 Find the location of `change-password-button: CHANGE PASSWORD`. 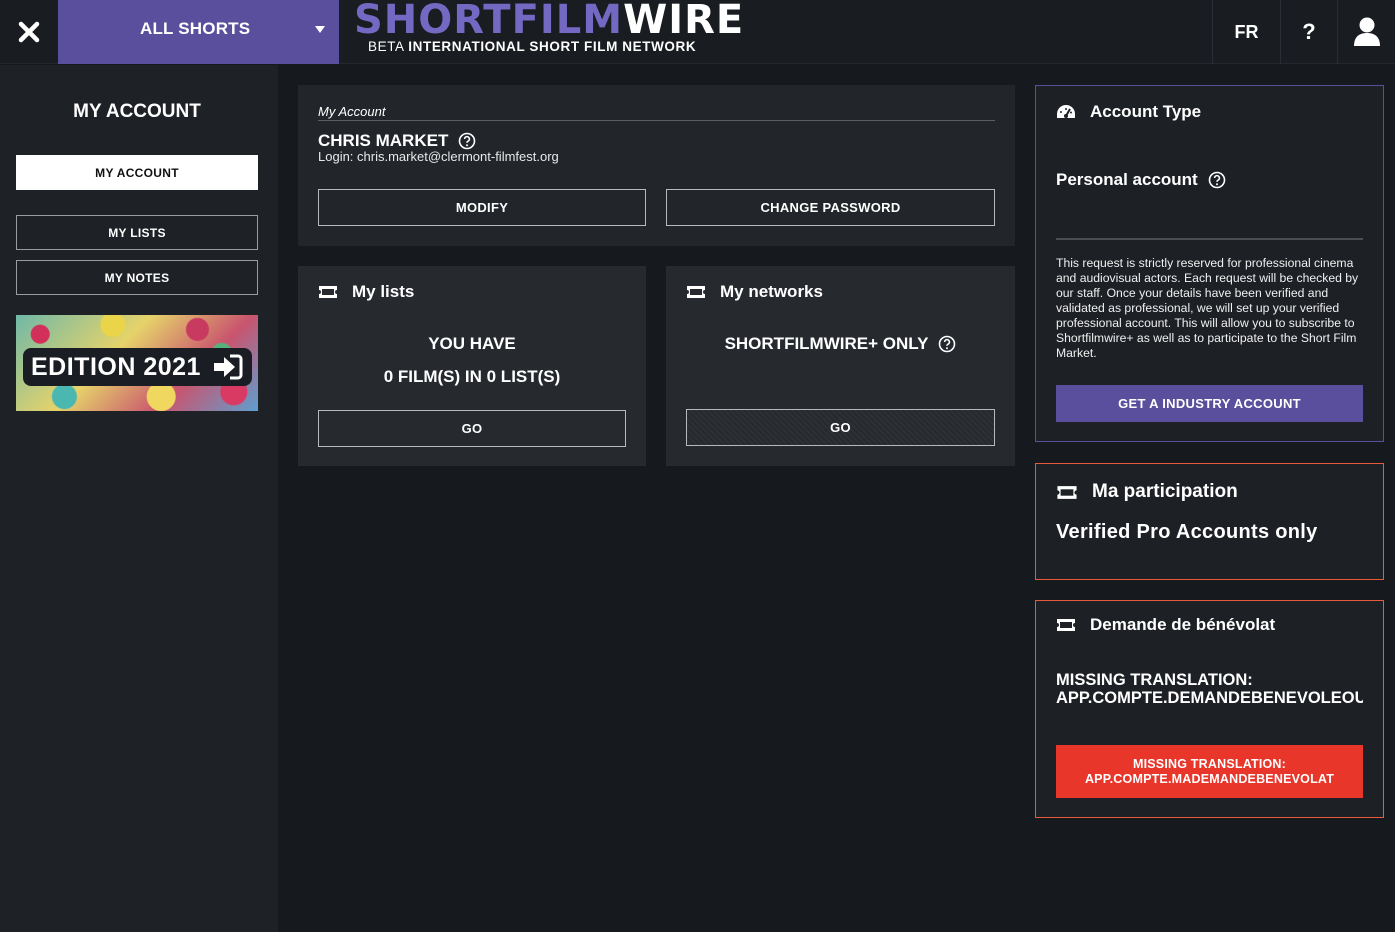

change-password-button: CHANGE PASSWORD is located at coordinates (830, 207).